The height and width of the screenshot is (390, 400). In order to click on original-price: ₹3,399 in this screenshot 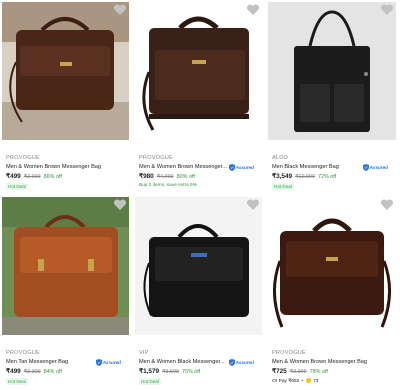, I will do `click(32, 372)`.